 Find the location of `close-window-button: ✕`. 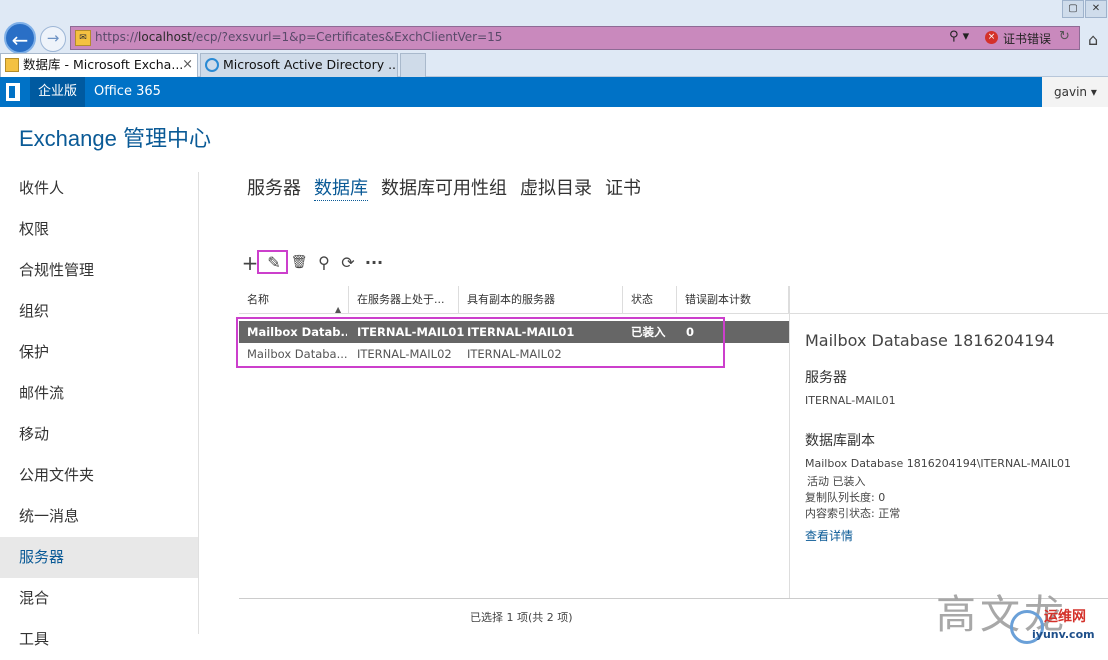

close-window-button: ✕ is located at coordinates (1096, 9).